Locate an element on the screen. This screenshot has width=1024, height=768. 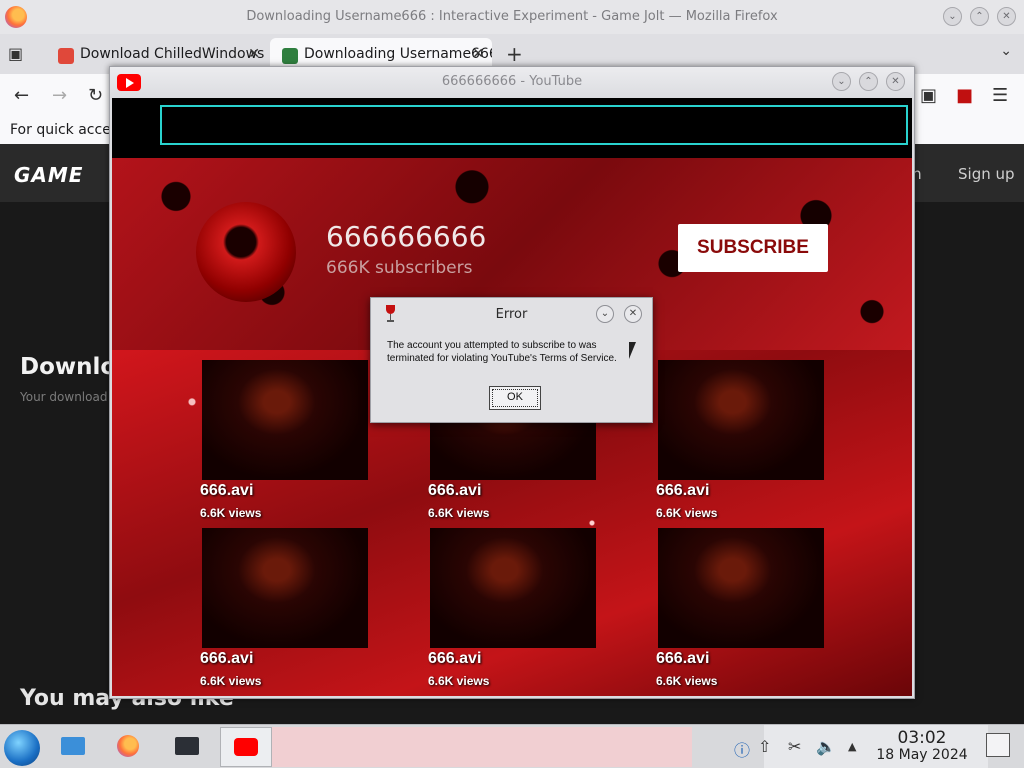
error-dialog-minimize-button: ⌄ is located at coordinates (605, 314).